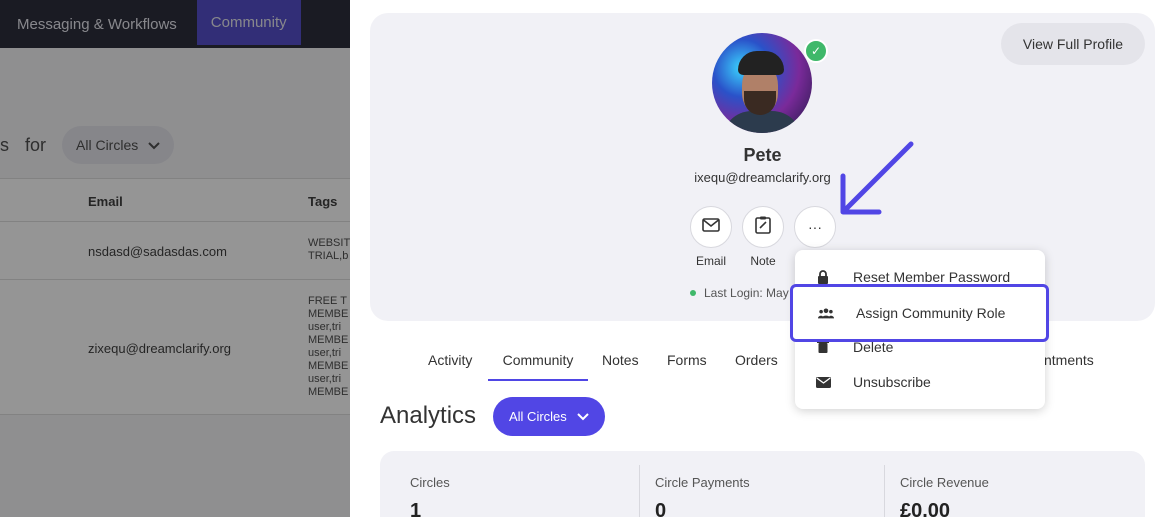 This screenshot has width=1172, height=517. I want to click on last-login: Last Login: May, so click(739, 293).